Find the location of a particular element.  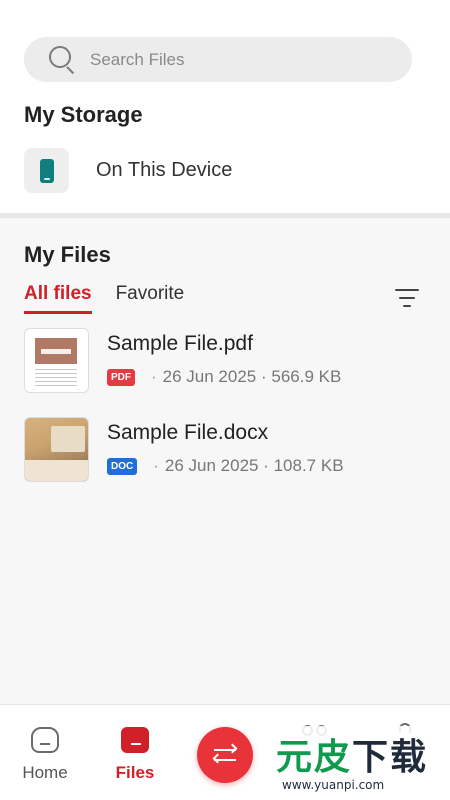

apps-icon is located at coordinates (315, 732).